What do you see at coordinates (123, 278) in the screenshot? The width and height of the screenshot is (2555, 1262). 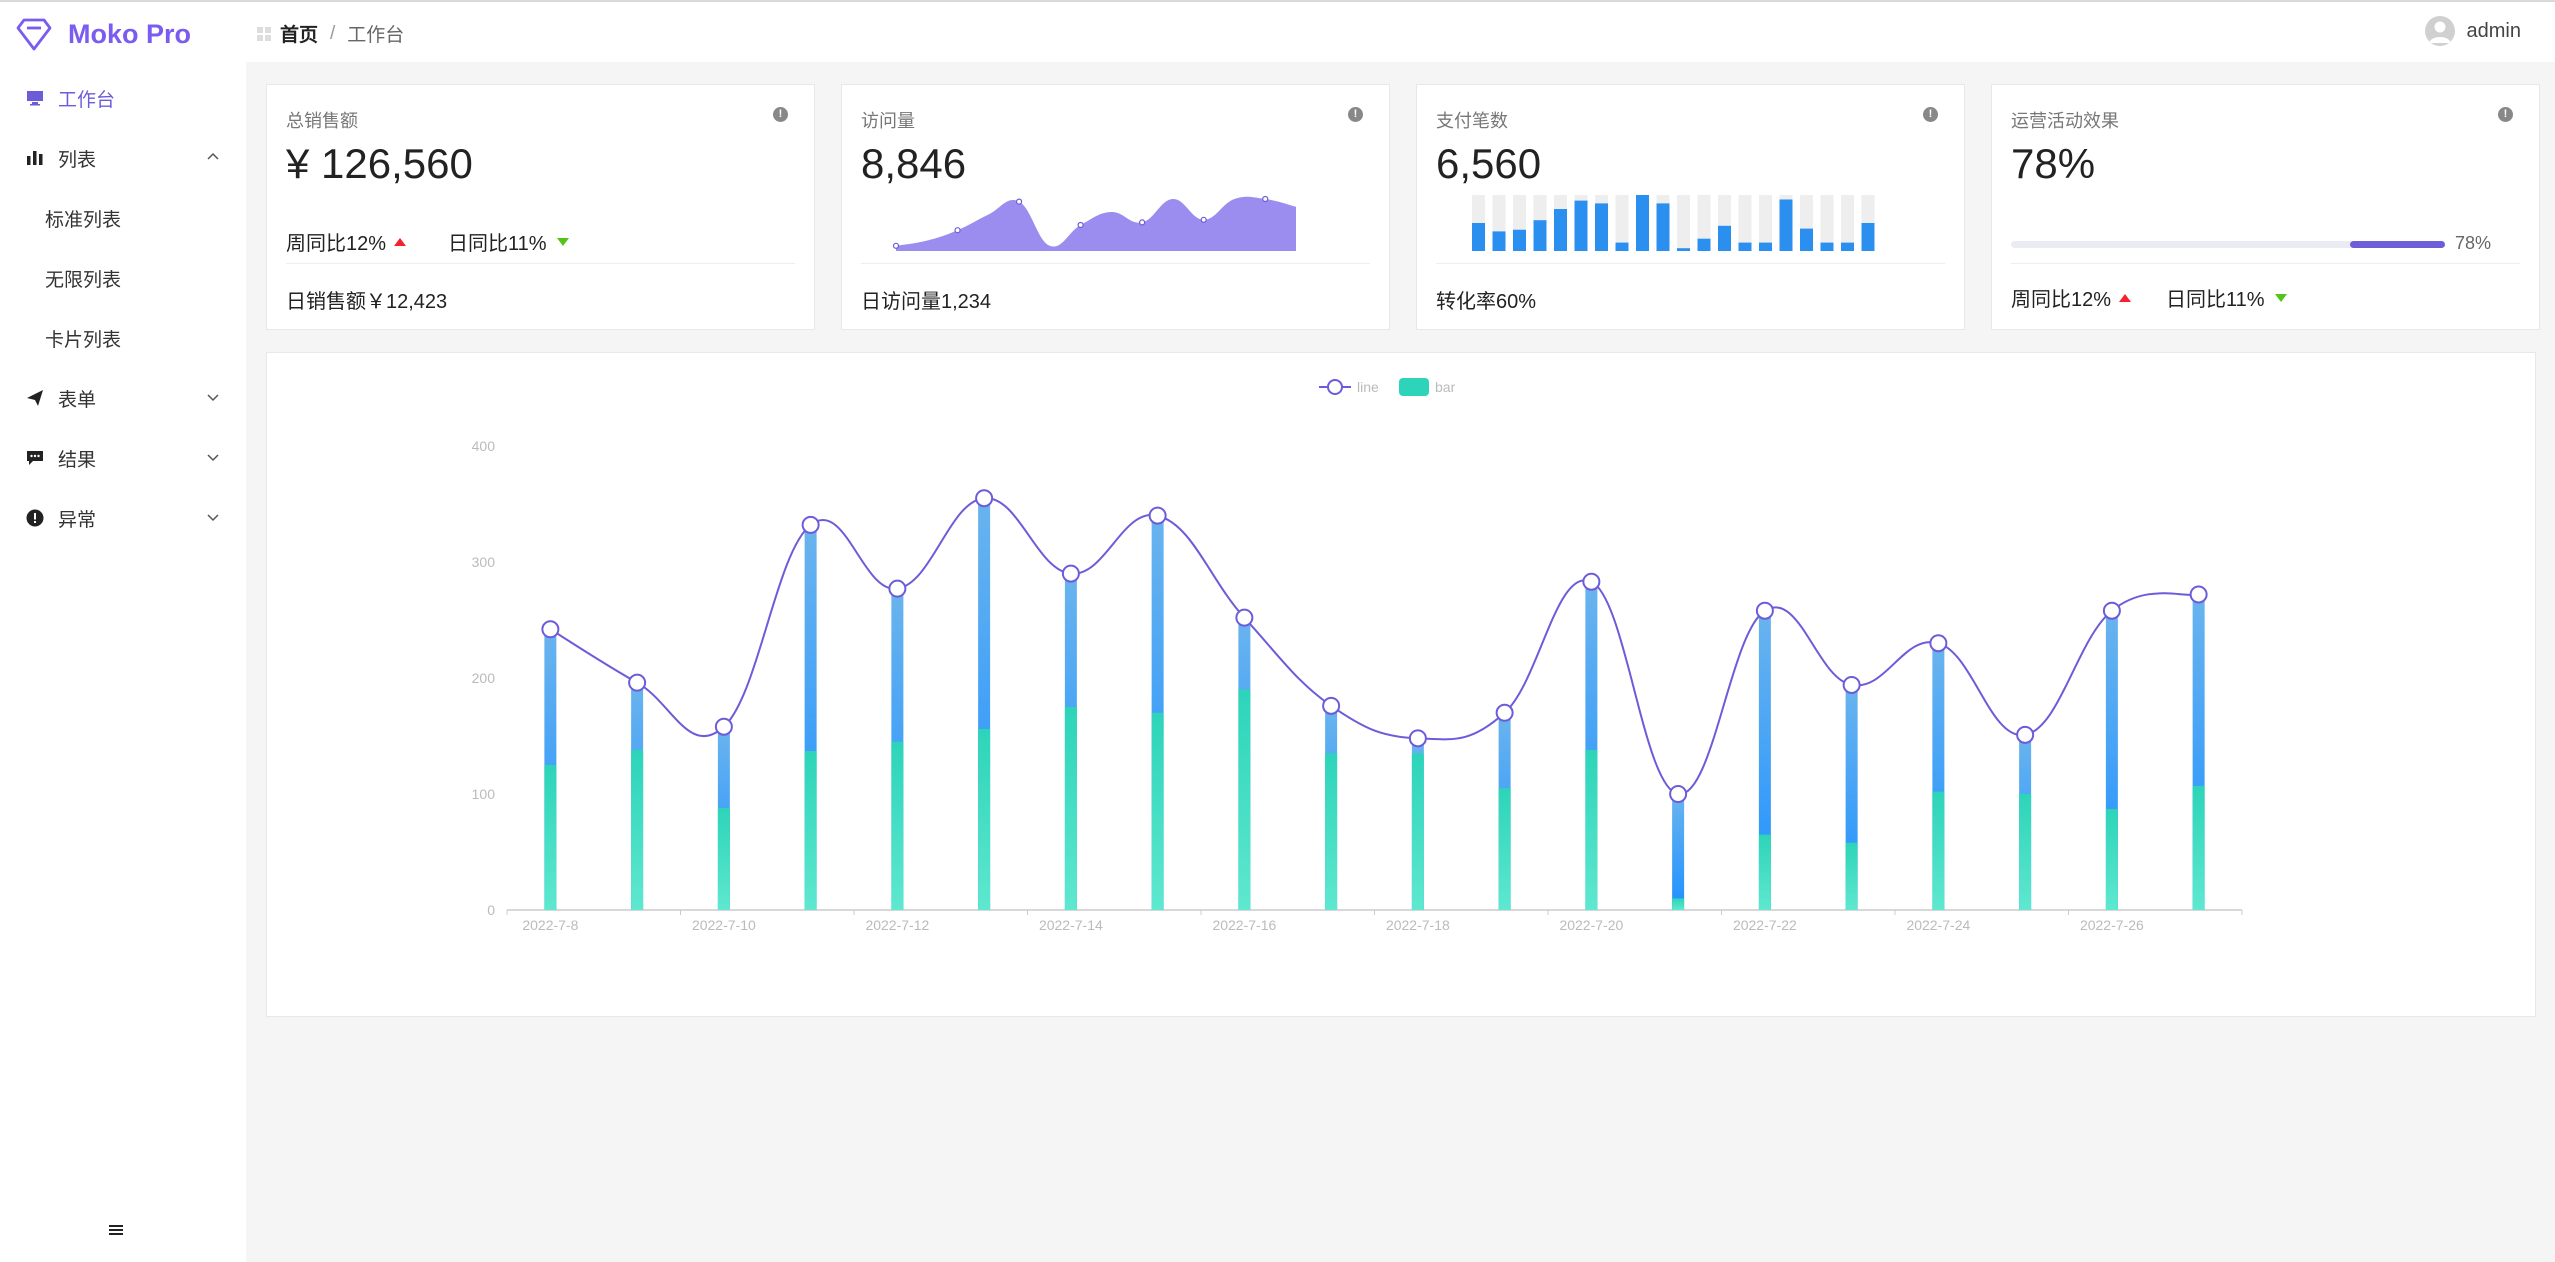 I see `sidebar-item-infinite-list: 无限列表` at bounding box center [123, 278].